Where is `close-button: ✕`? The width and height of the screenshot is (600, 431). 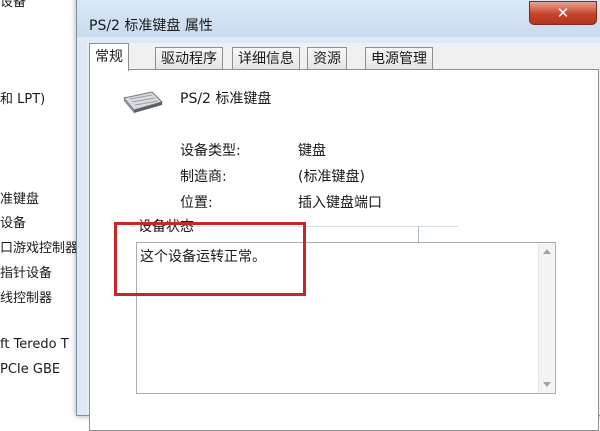 close-button: ✕ is located at coordinates (563, 13).